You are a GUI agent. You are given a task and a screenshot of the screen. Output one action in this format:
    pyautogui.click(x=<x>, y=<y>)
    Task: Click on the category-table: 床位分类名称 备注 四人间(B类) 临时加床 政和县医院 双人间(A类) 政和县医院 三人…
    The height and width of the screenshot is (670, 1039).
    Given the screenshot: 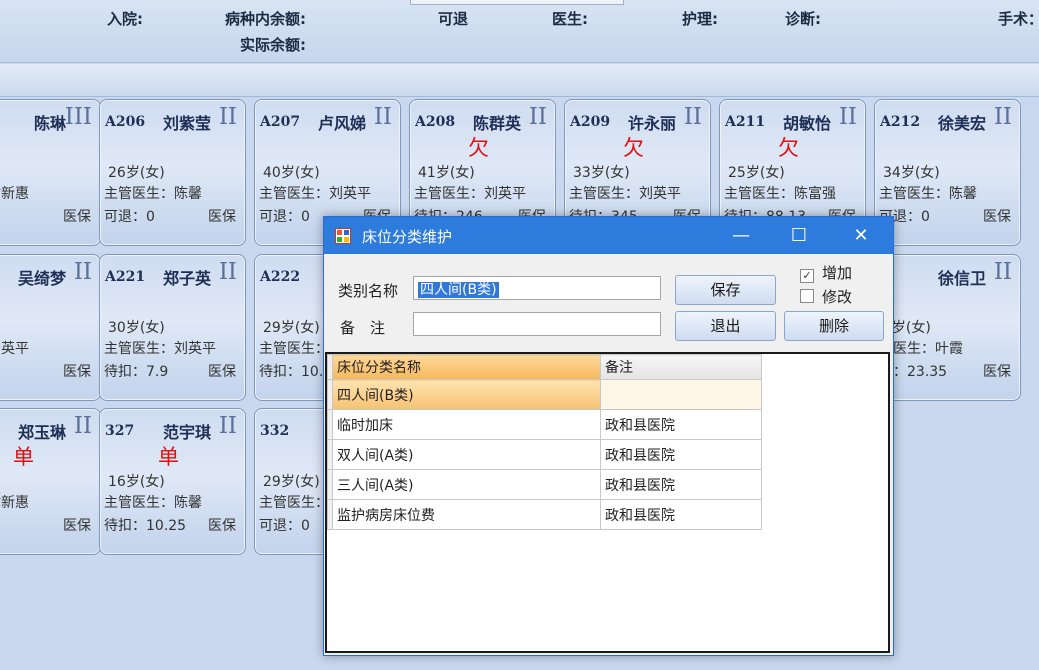 What is the action you would take?
    pyautogui.click(x=544, y=442)
    